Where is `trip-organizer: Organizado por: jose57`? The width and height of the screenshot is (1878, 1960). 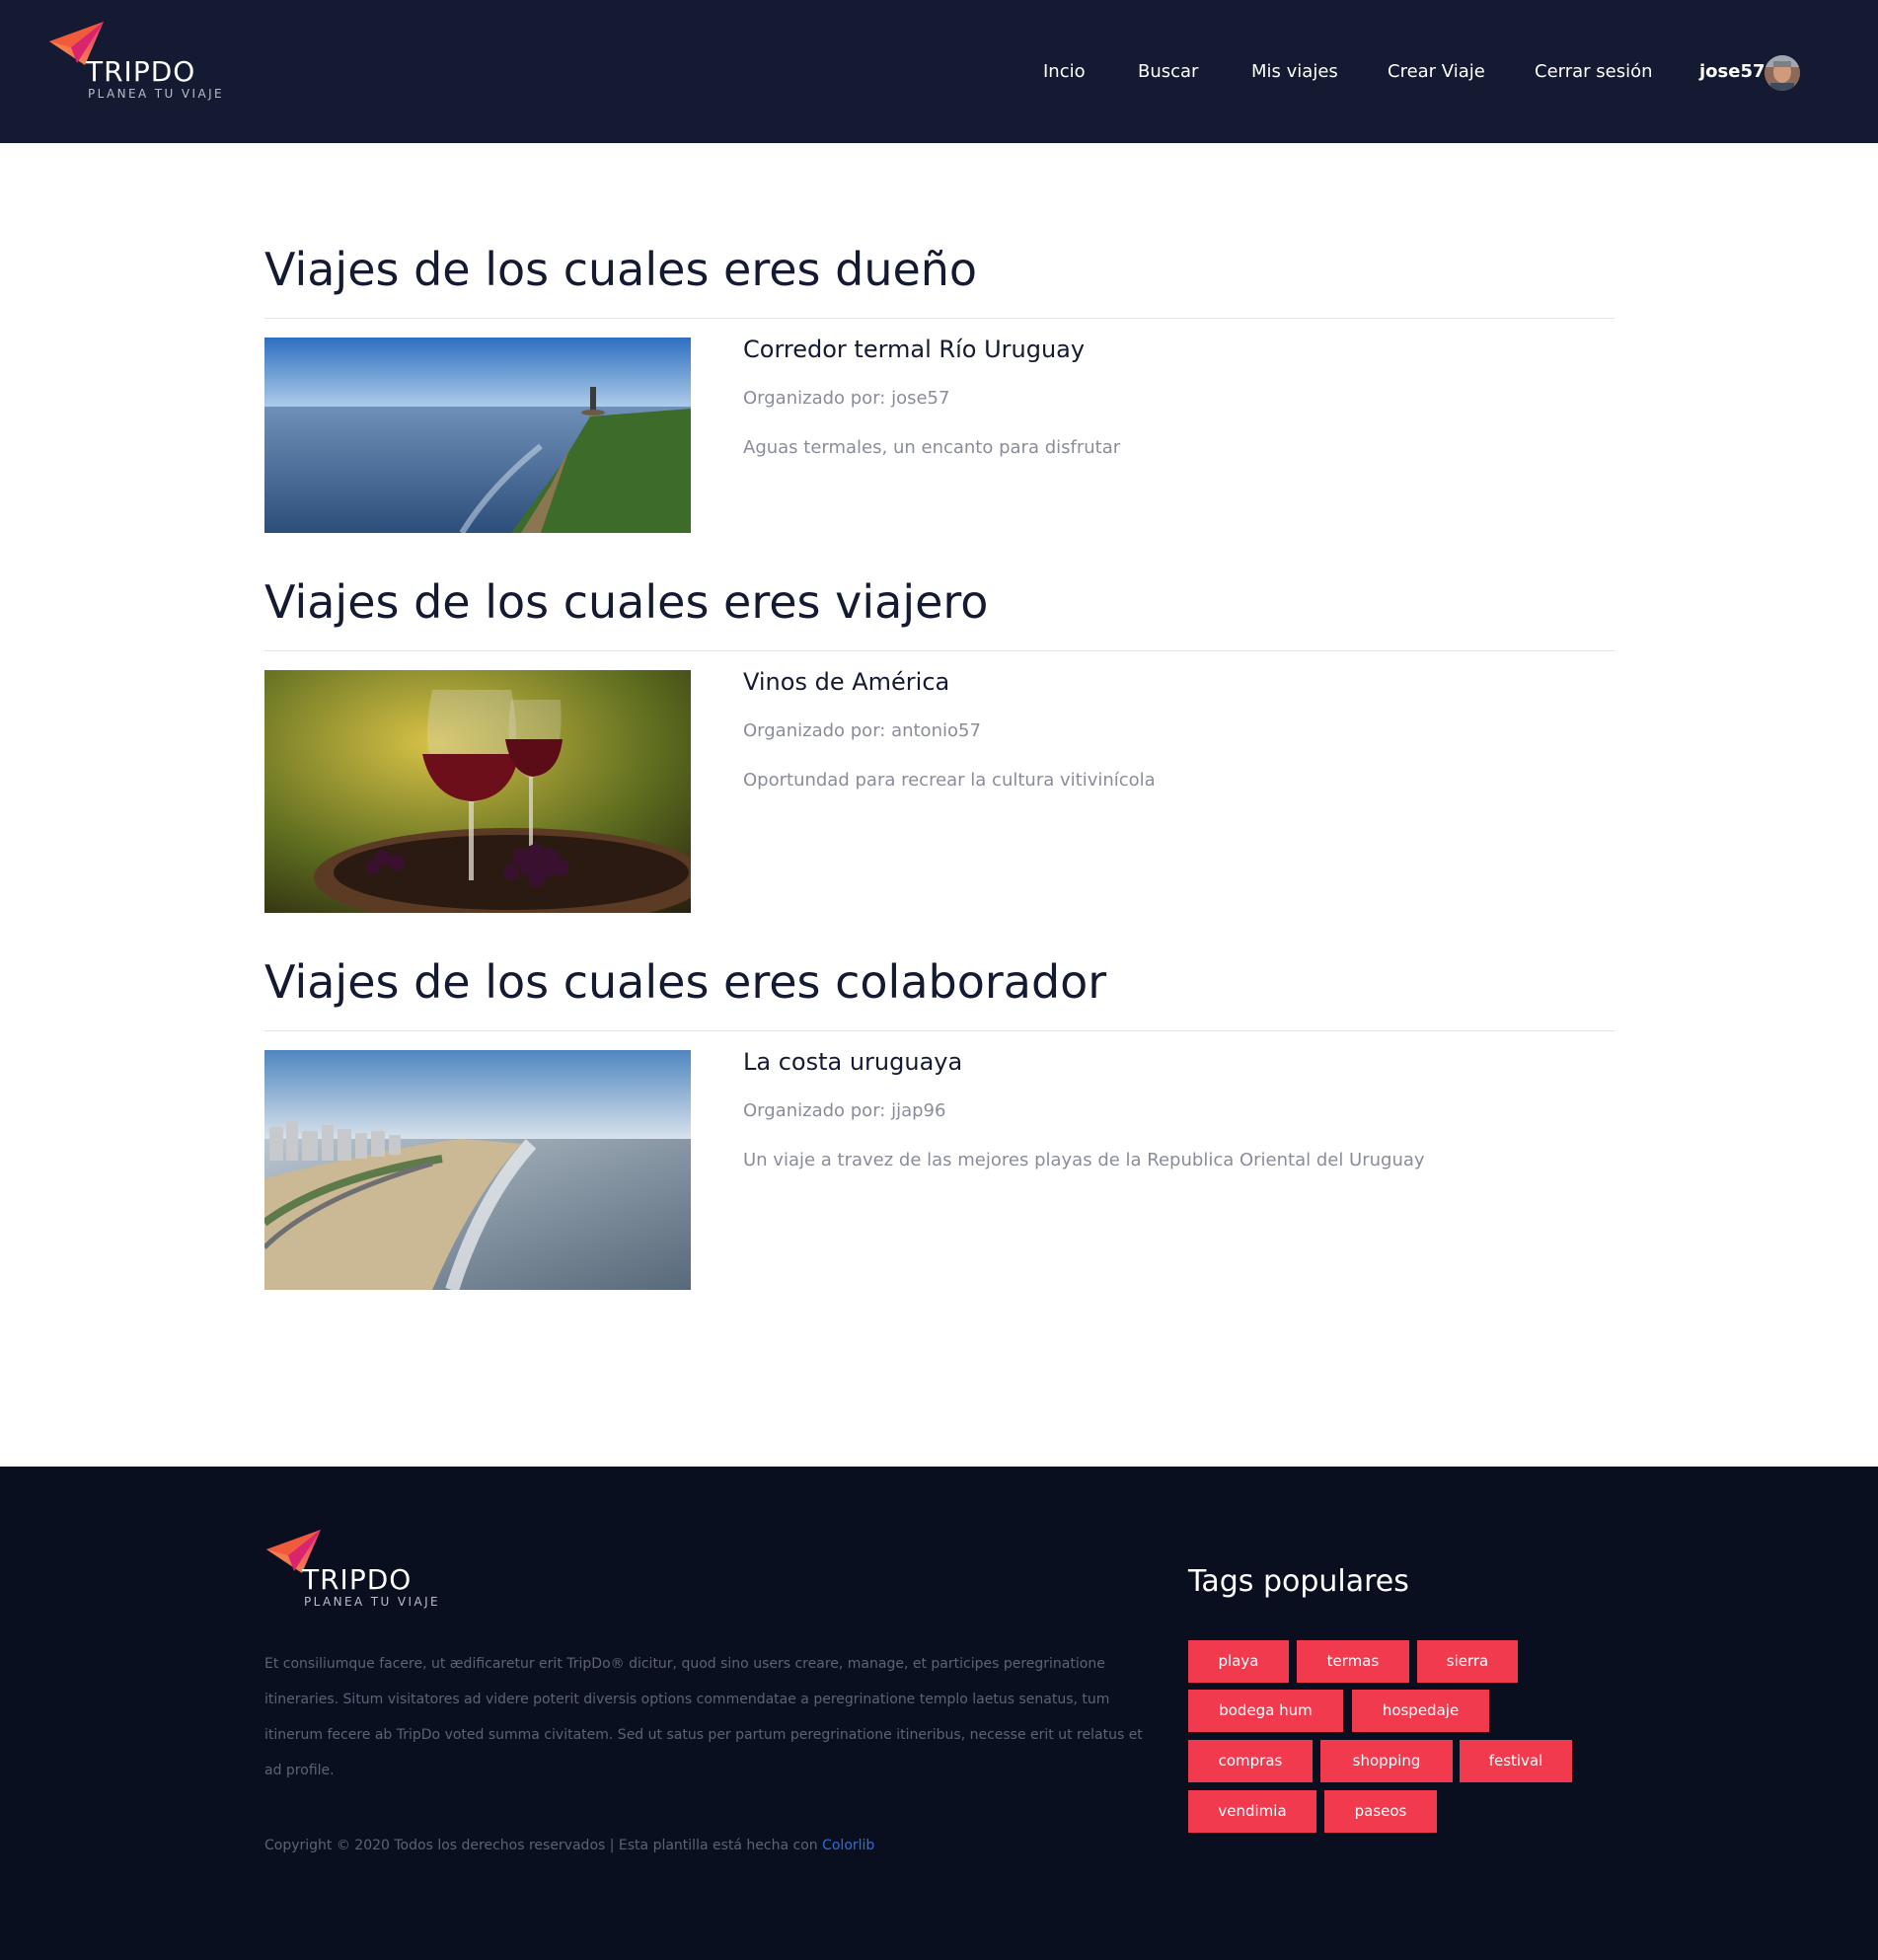
trip-organizer: Organizado por: jose57 is located at coordinates (846, 398).